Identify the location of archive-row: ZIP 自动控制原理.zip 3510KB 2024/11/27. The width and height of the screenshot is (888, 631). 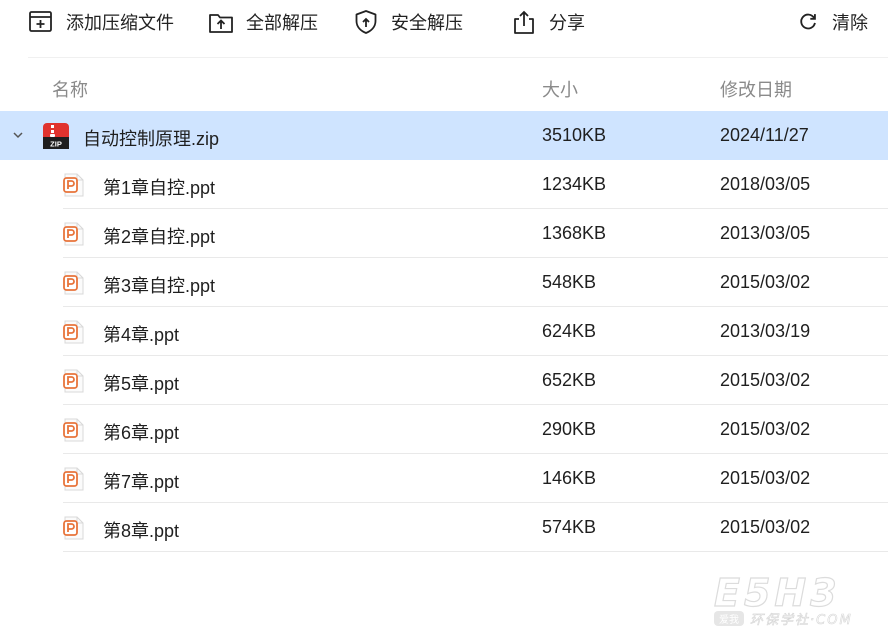
(444, 135).